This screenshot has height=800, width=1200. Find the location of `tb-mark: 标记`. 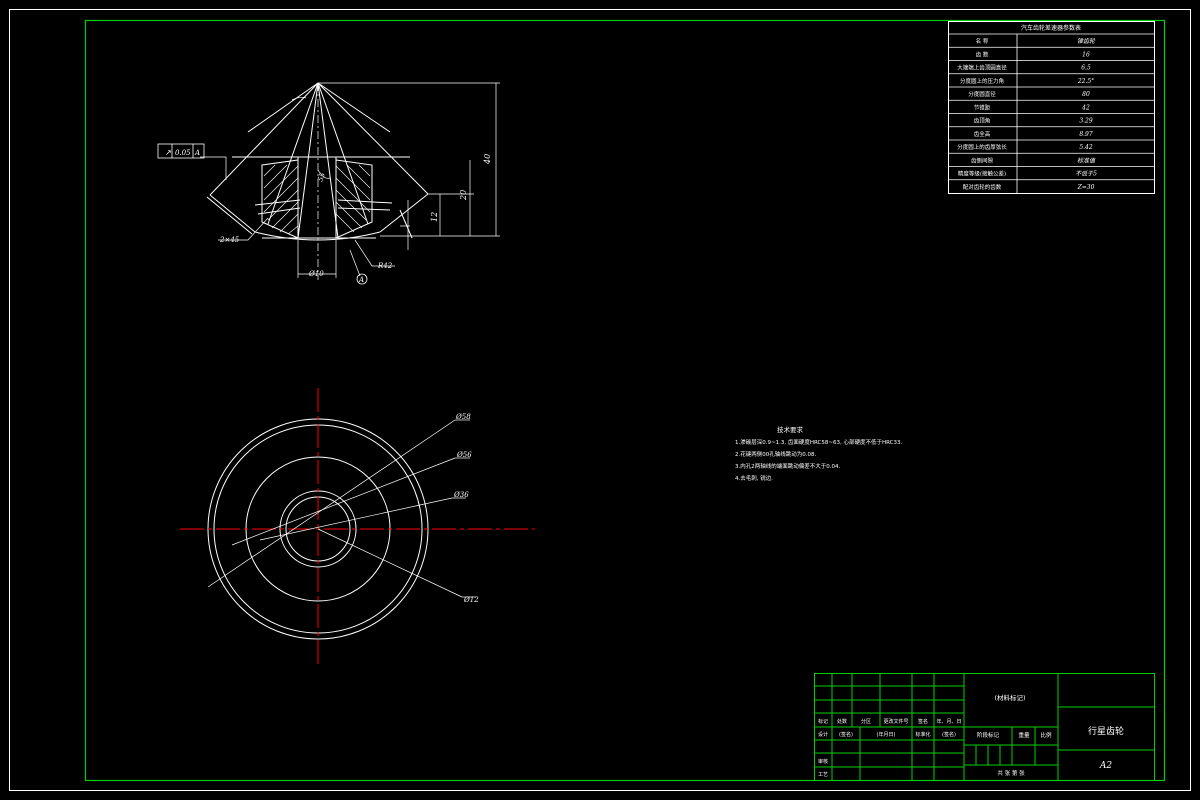

tb-mark: 标记 is located at coordinates (823, 721).